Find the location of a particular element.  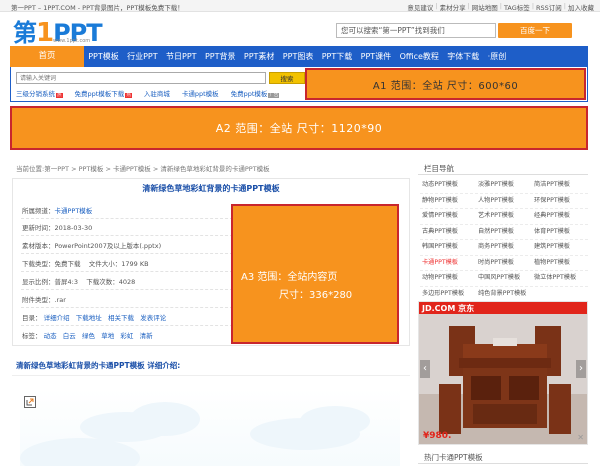

info-channel: 所属频道：卡通PPT模板 is located at coordinates (57, 211).